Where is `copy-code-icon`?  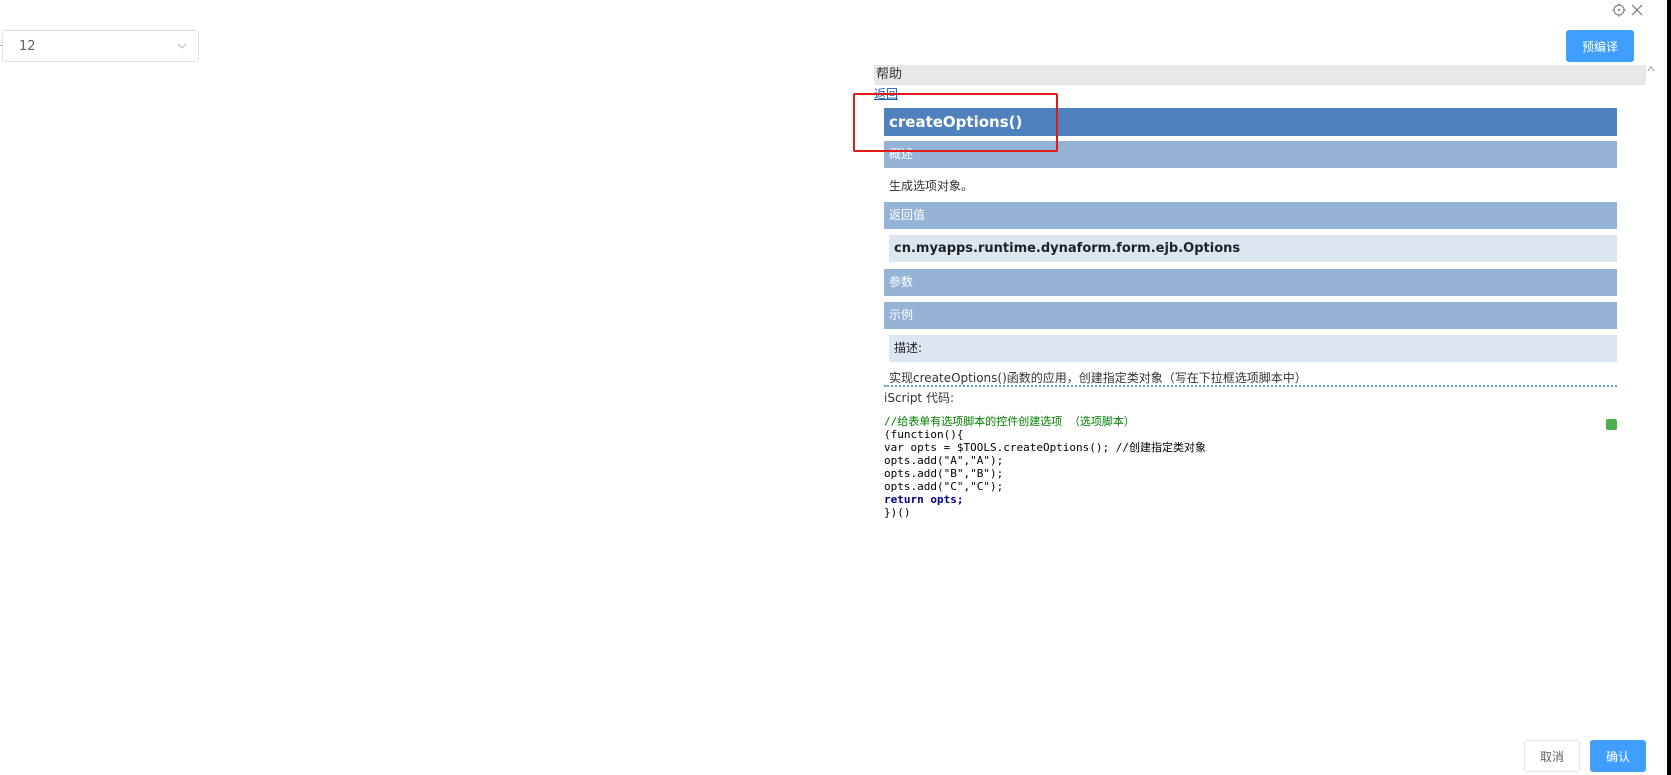 copy-code-icon is located at coordinates (1611, 424).